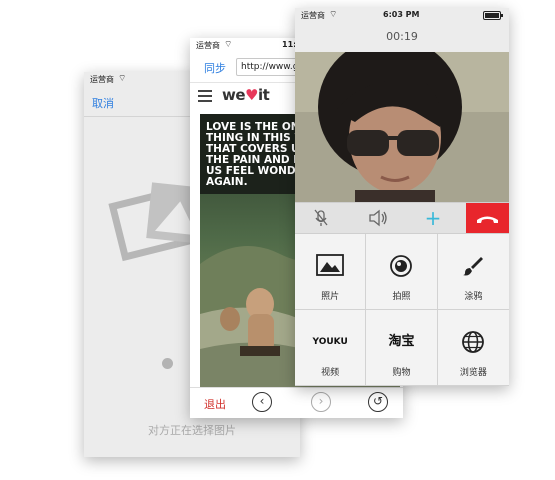 This screenshot has width=555, height=480. Describe the element at coordinates (296, 402) in the screenshot. I see `browser-bottom-bar: 退出 ‹ › ↺` at that location.